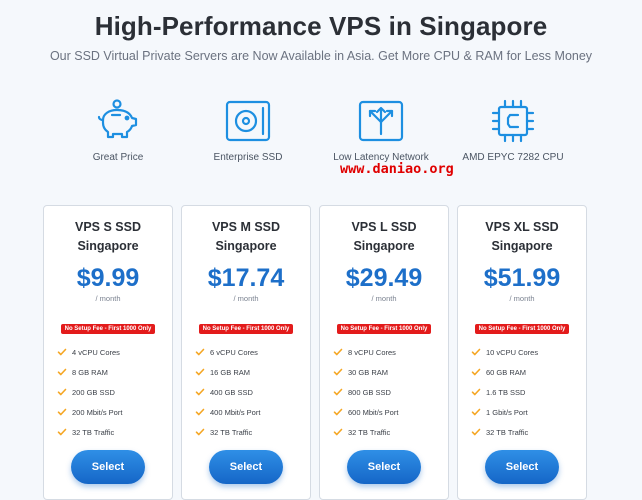 The height and width of the screenshot is (500, 642). I want to click on spec-text: 4 vCPU Cores, so click(96, 352).